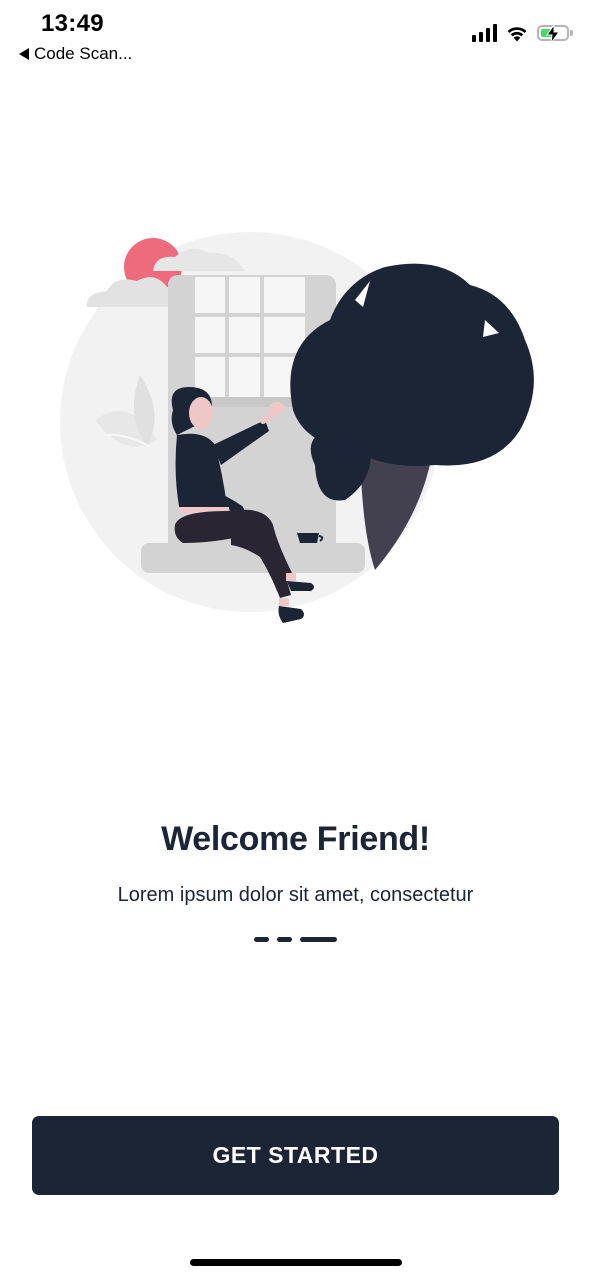 The width and height of the screenshot is (591, 1280). What do you see at coordinates (555, 34) in the screenshot?
I see `battery-charging-icon` at bounding box center [555, 34].